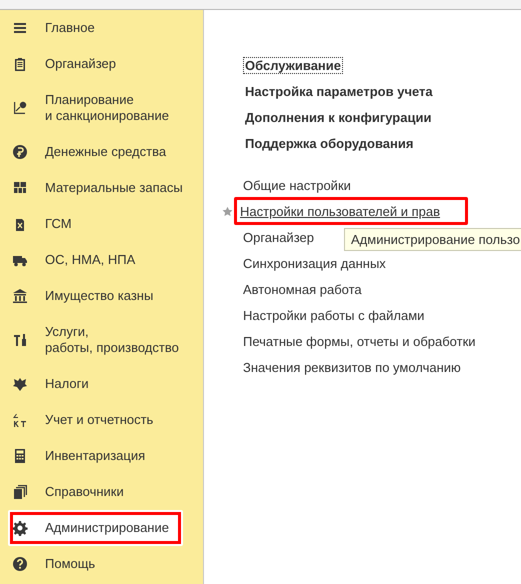  Describe the element at coordinates (20, 492) in the screenshot. I see `books-icon` at that location.